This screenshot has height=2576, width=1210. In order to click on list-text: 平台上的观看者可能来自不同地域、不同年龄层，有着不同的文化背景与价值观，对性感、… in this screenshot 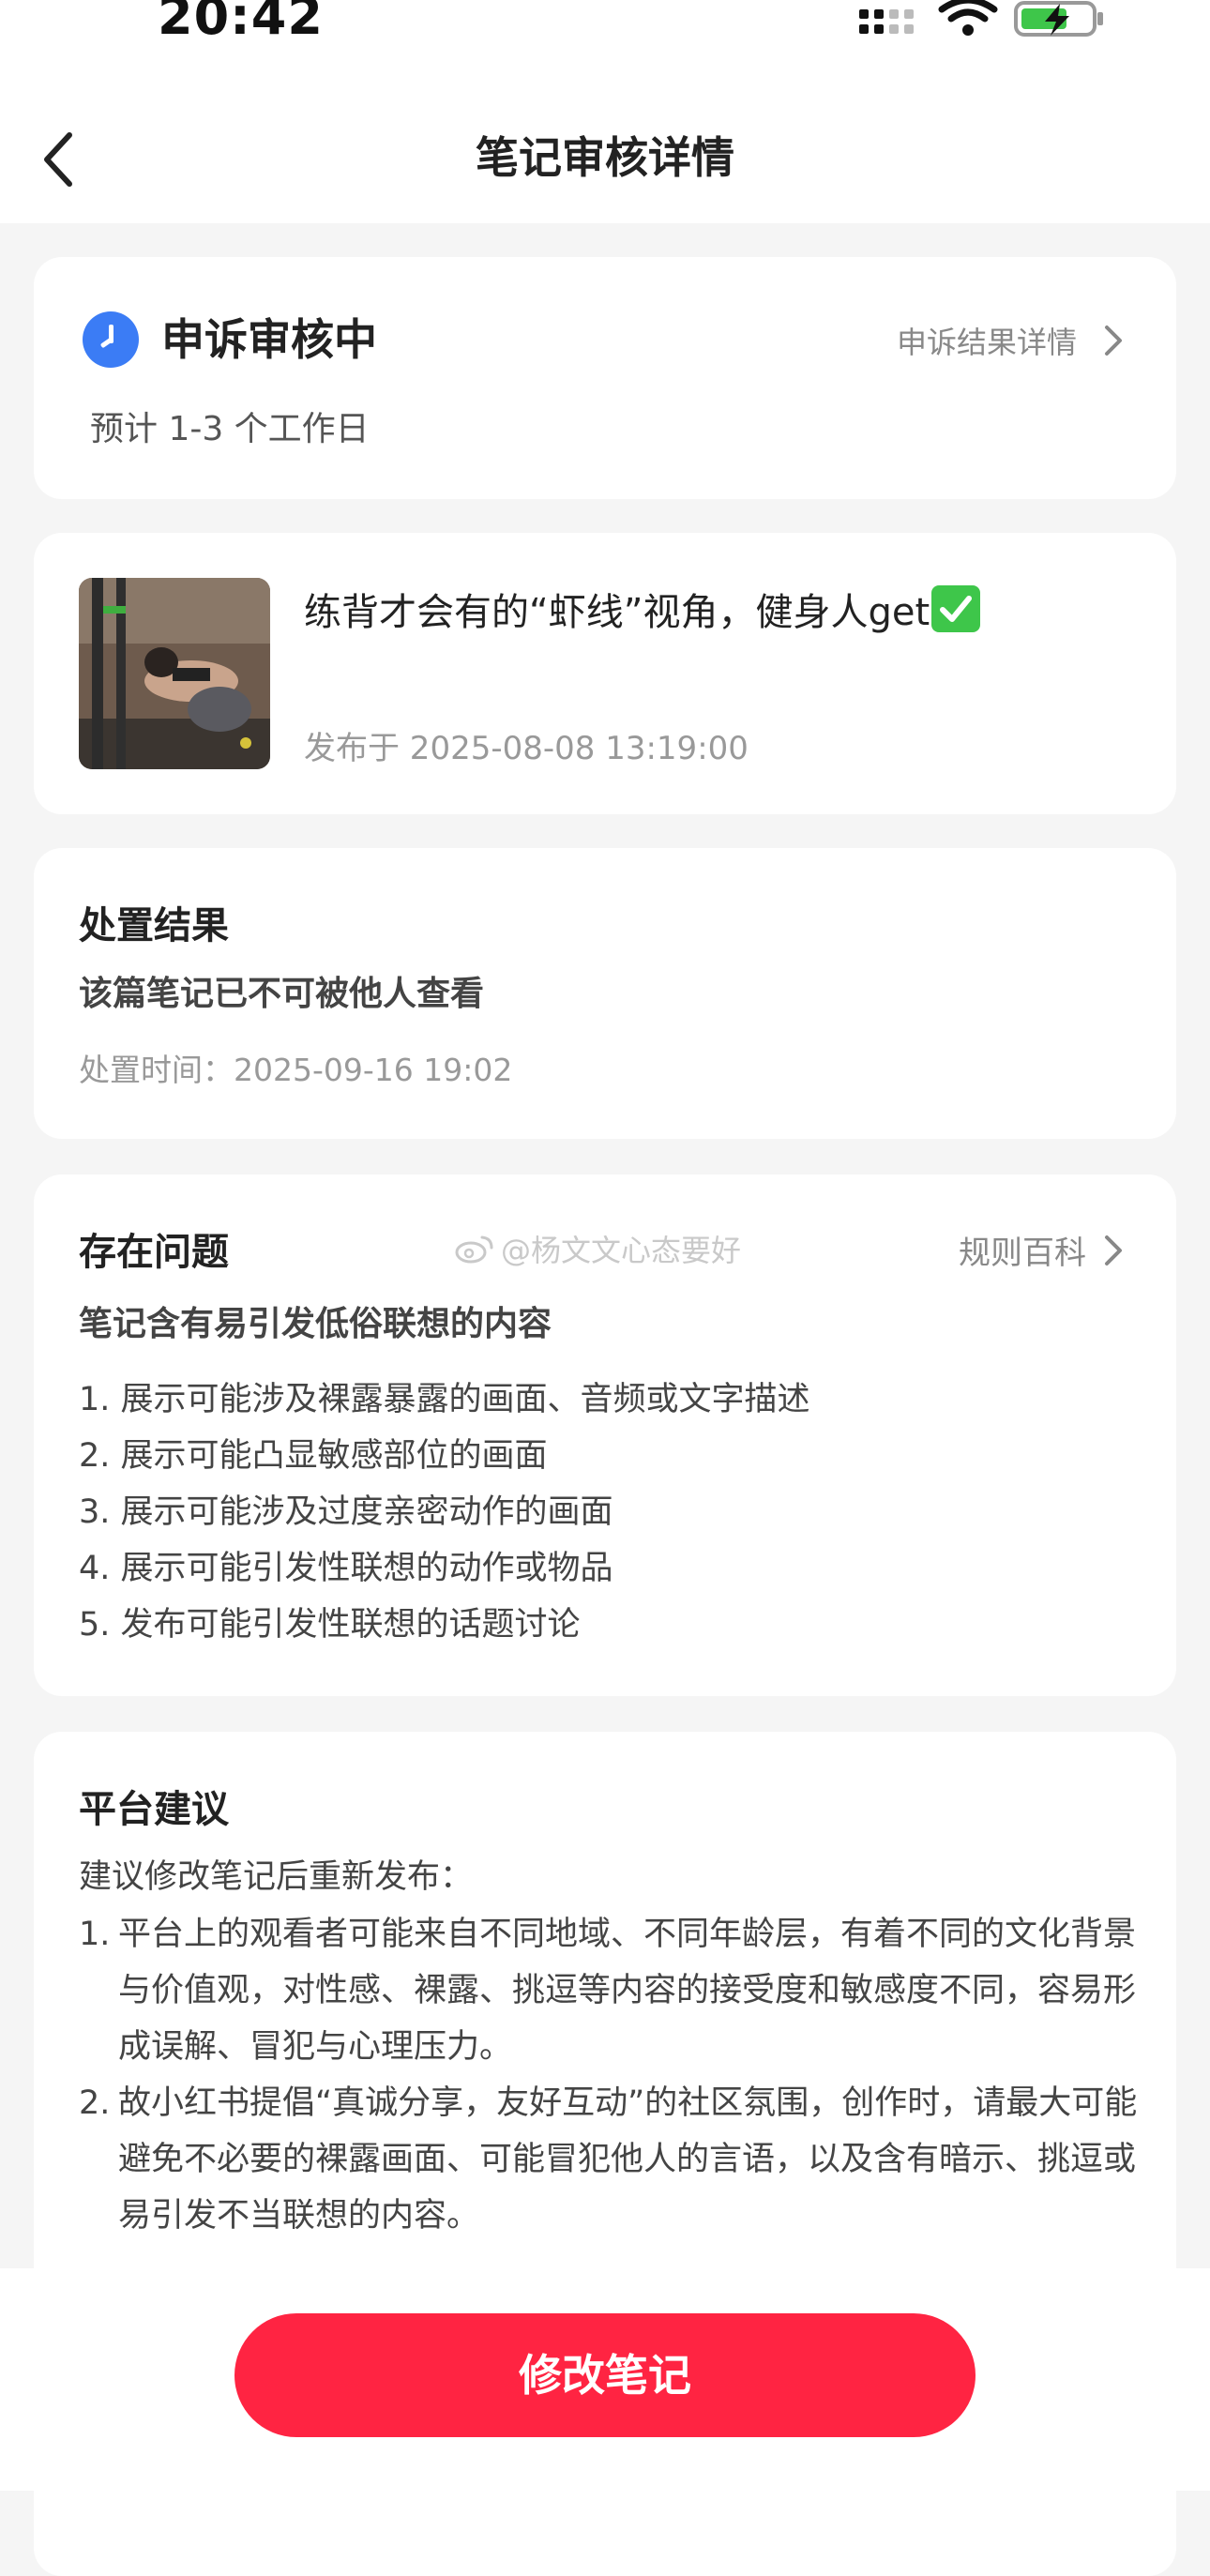, I will do `click(627, 1991)`.